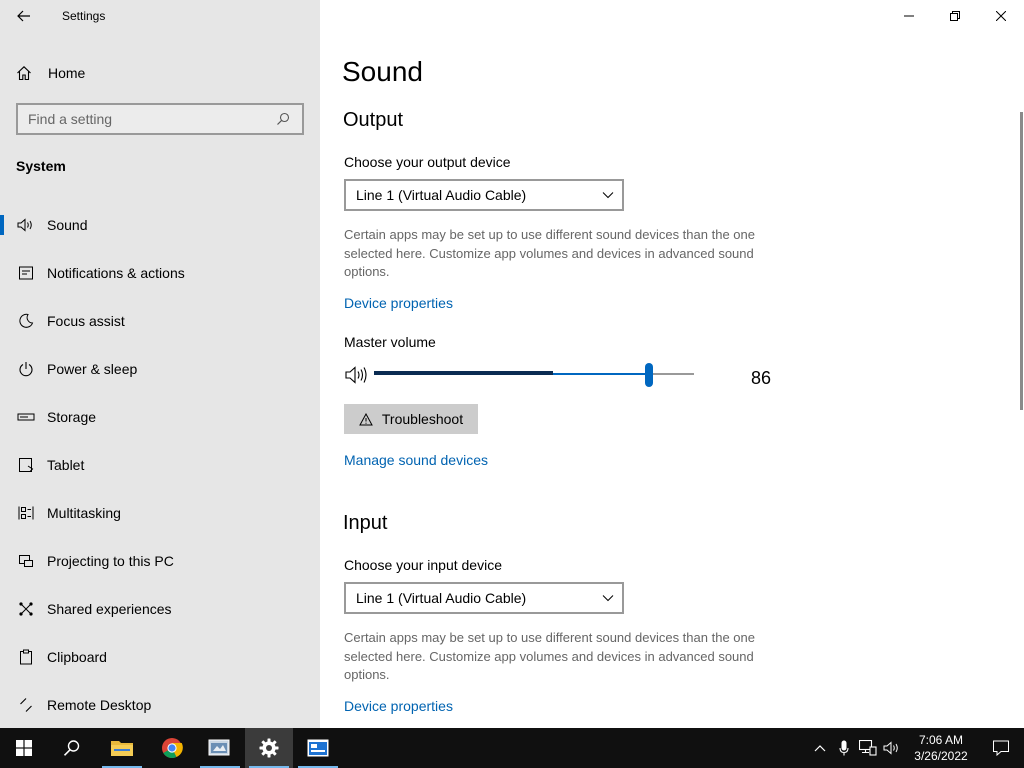 Image resolution: width=1024 pixels, height=768 pixels. I want to click on remote-desktop-icon, so click(26, 705).